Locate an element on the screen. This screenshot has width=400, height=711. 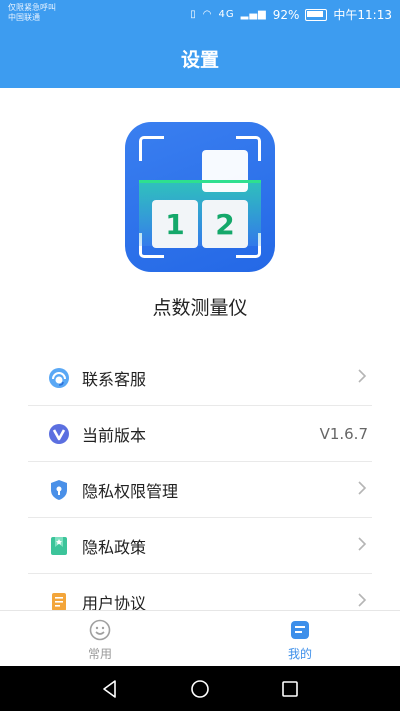
menu-item-current-version: 当前版本 V1.6.7 is located at coordinates (200, 434).